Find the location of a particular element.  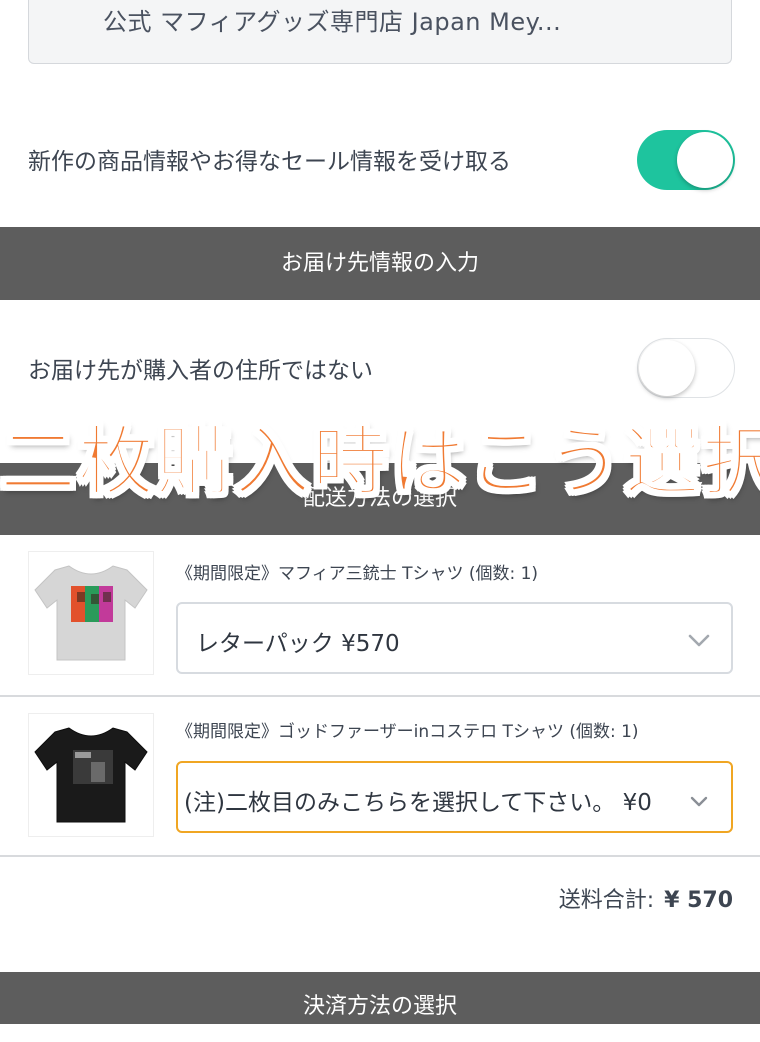

shipping-method-select: (注)二枚目のみこちらを選択して下さい。 ¥0 is located at coordinates (454, 797).